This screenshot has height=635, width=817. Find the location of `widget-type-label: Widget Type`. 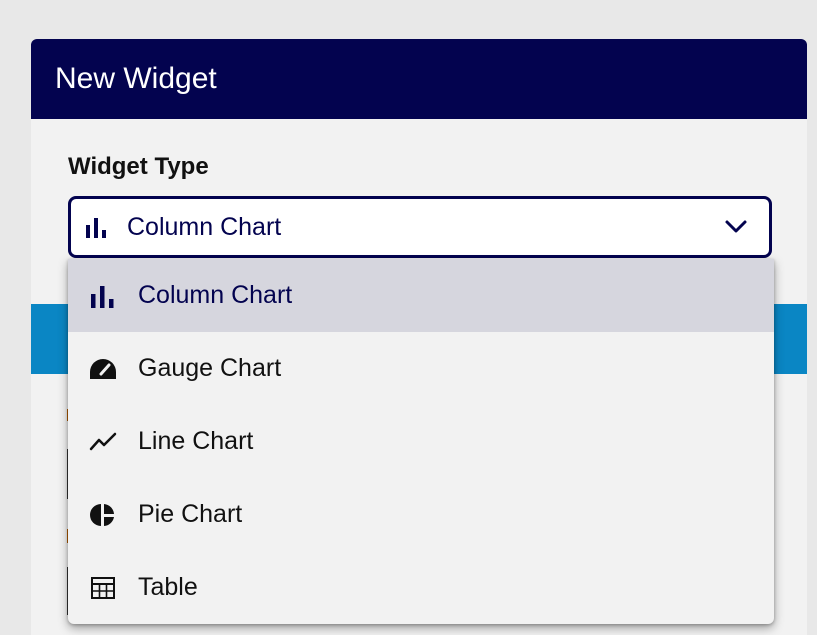

widget-type-label: Widget Type is located at coordinates (138, 166).